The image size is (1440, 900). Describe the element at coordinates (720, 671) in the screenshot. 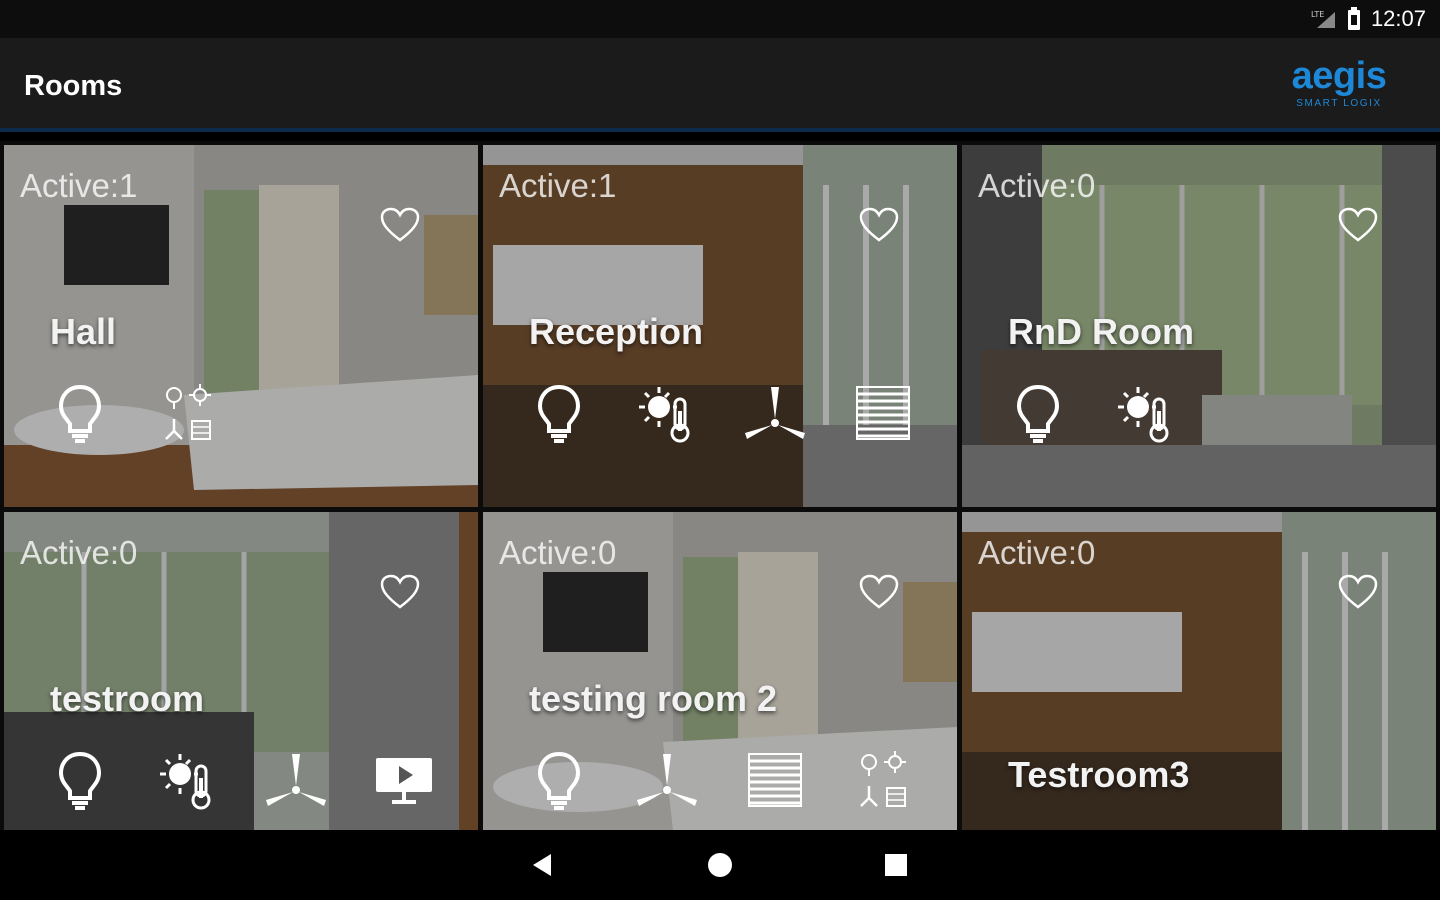

I see `room-tile: Active:0 testing room 2` at that location.